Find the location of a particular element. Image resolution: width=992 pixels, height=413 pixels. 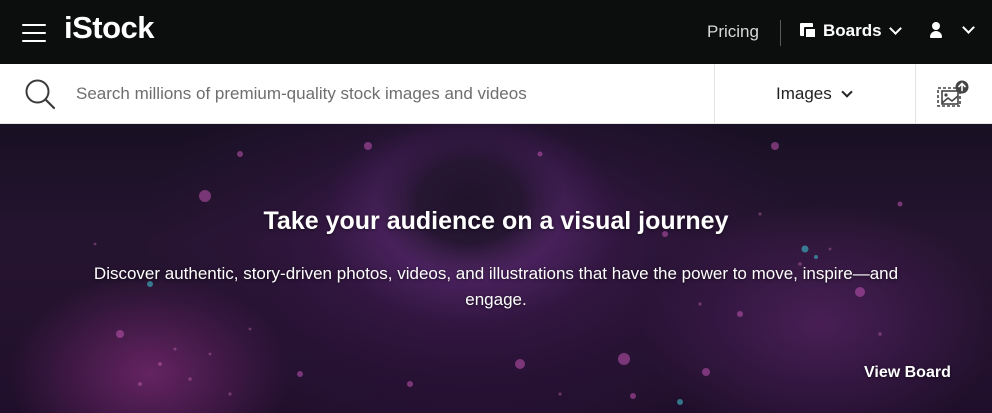

media-type-label: Images is located at coordinates (804, 93).